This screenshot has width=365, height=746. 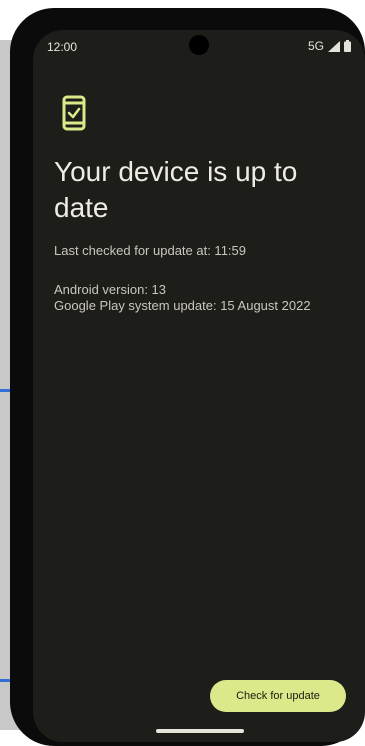 I want to click on signal-icon, so click(x=334, y=46).